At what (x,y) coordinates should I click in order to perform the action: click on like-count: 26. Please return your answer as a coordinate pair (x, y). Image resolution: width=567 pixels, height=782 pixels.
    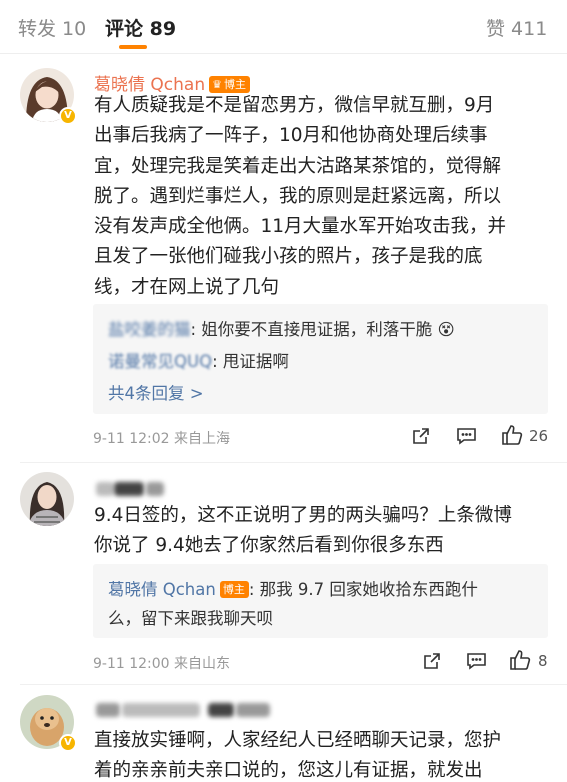
    Looking at the image, I should click on (539, 436).